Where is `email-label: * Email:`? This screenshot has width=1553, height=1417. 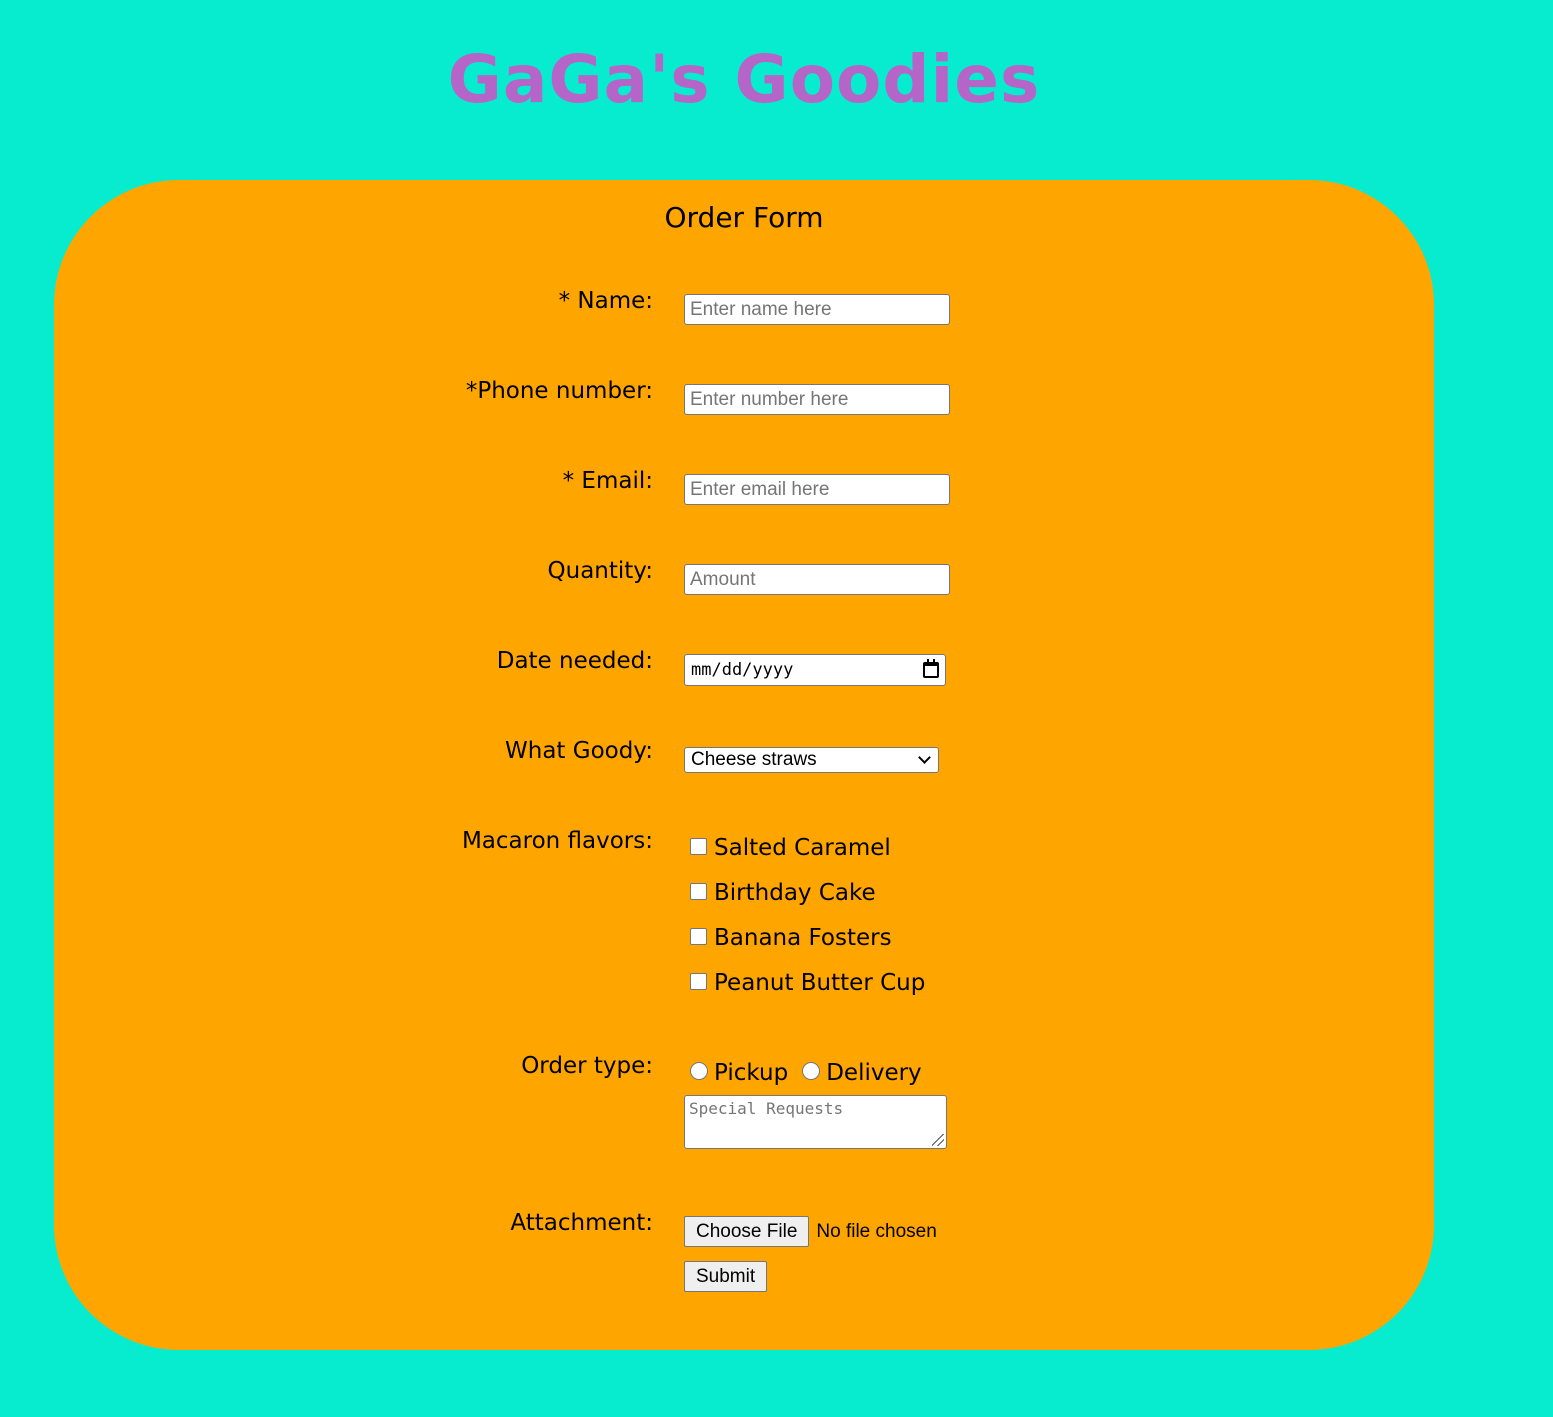
email-label: * Email: is located at coordinates (607, 481).